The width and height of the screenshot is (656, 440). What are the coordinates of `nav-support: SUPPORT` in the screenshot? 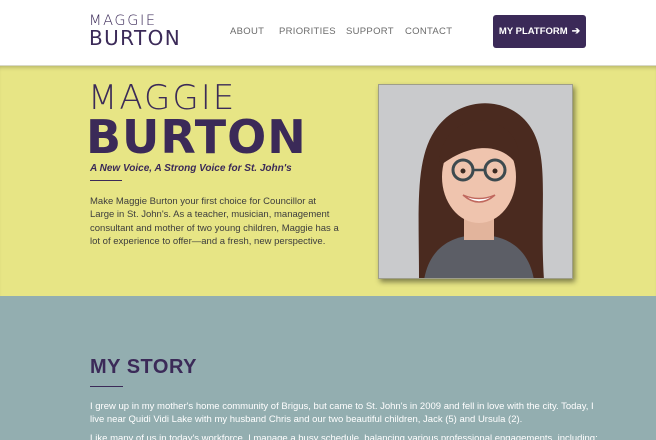 It's located at (370, 31).